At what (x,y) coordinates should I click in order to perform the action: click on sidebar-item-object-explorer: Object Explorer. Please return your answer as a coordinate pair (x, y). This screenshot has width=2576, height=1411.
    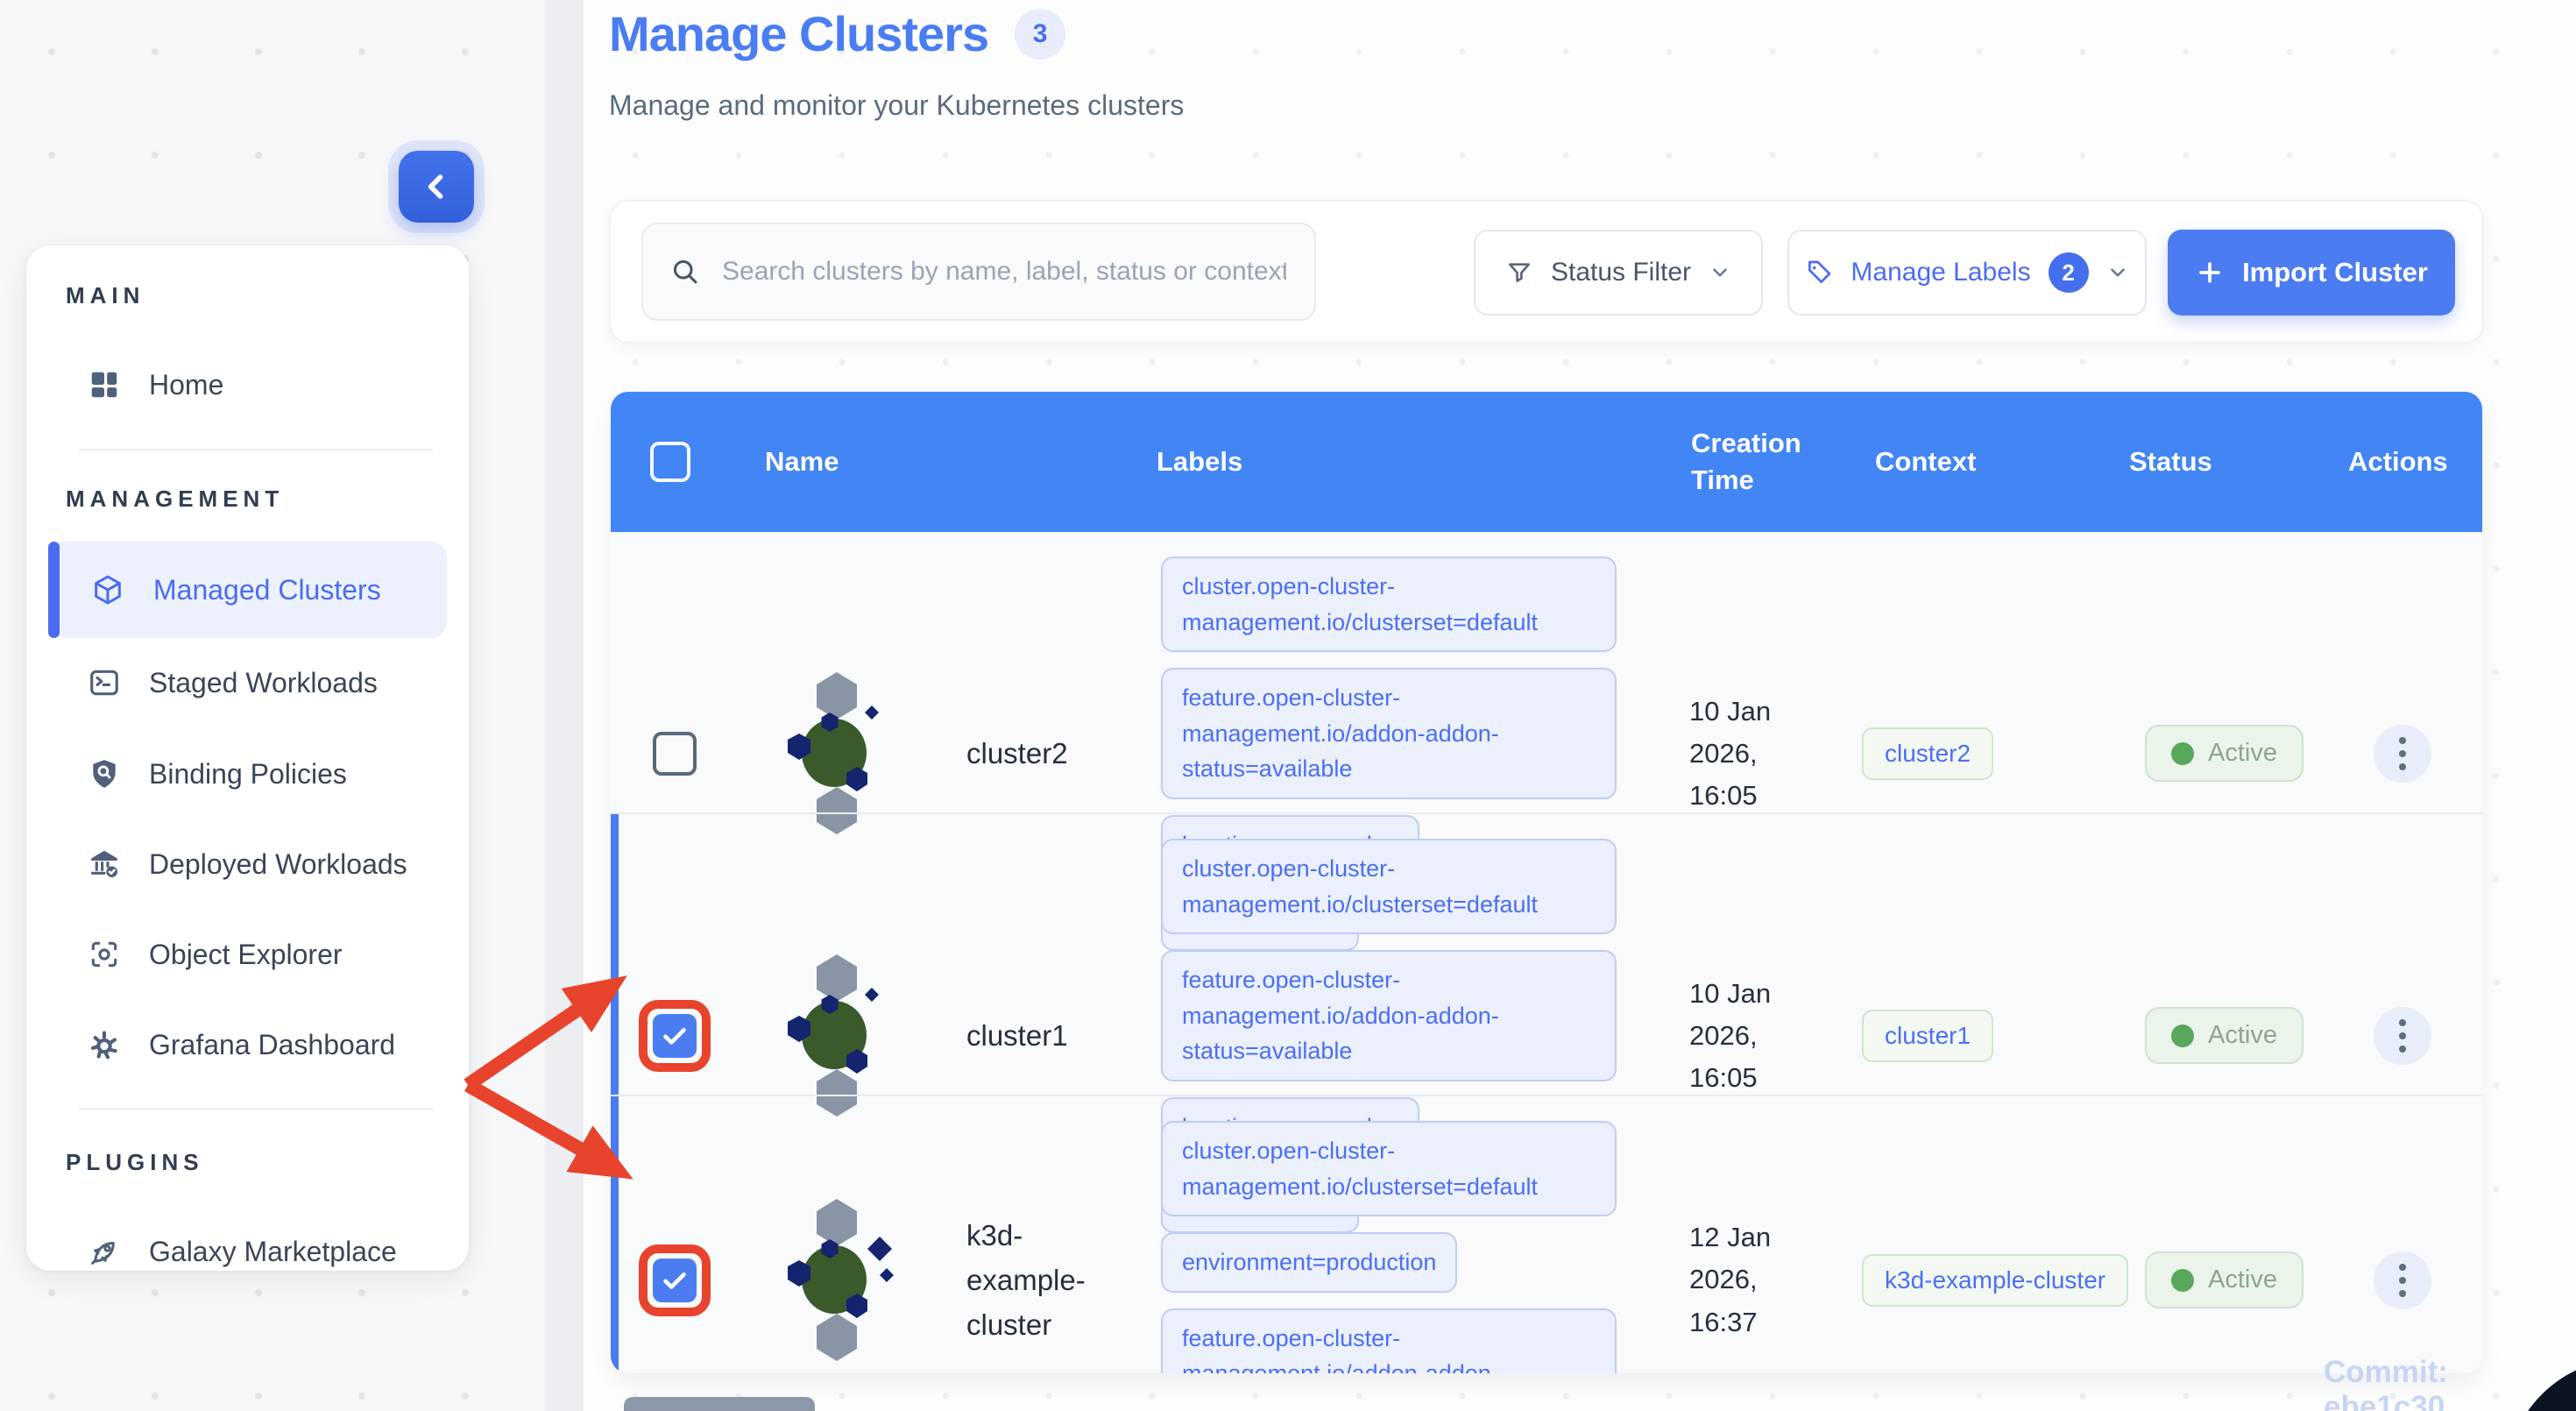
    Looking at the image, I should click on (251, 954).